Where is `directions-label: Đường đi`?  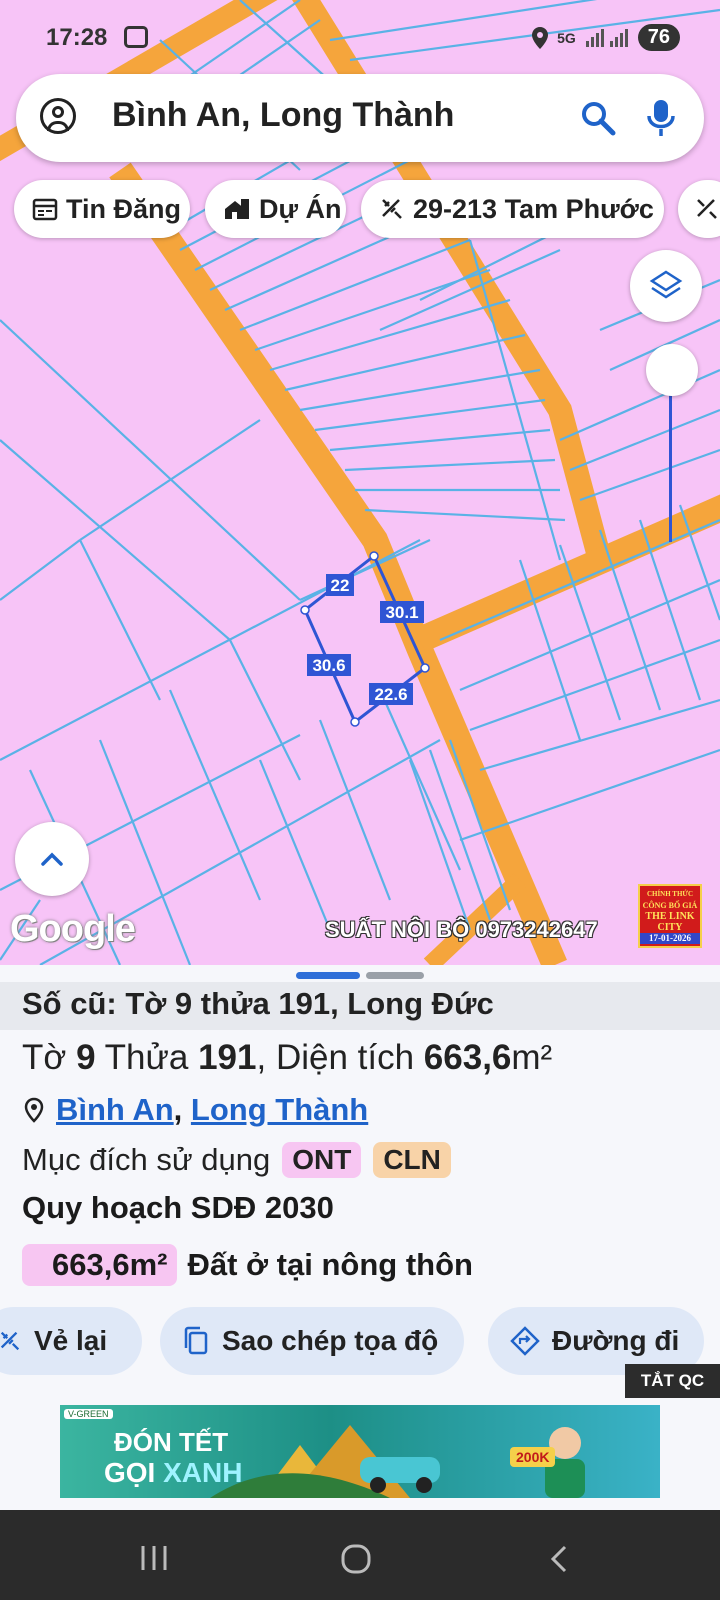 directions-label: Đường đi is located at coordinates (616, 1340).